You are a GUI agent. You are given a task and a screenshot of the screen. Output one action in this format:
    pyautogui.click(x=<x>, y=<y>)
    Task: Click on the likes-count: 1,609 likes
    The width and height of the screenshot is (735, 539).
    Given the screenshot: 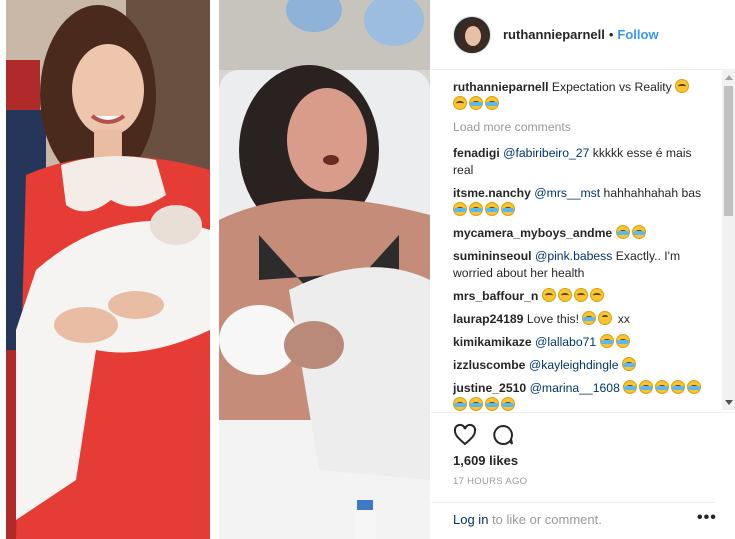 What is the action you would take?
    pyautogui.click(x=485, y=460)
    